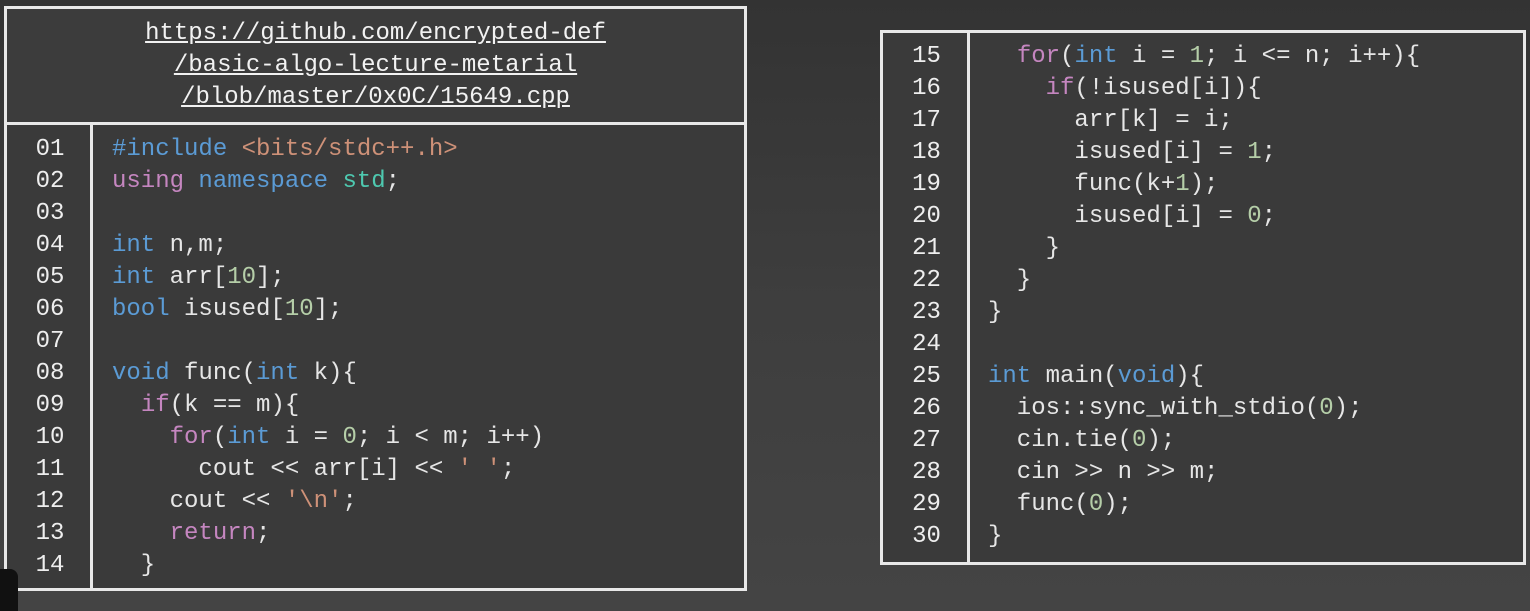 The height and width of the screenshot is (611, 1530). What do you see at coordinates (177, 149) in the screenshot?
I see `code-token: #include` at bounding box center [177, 149].